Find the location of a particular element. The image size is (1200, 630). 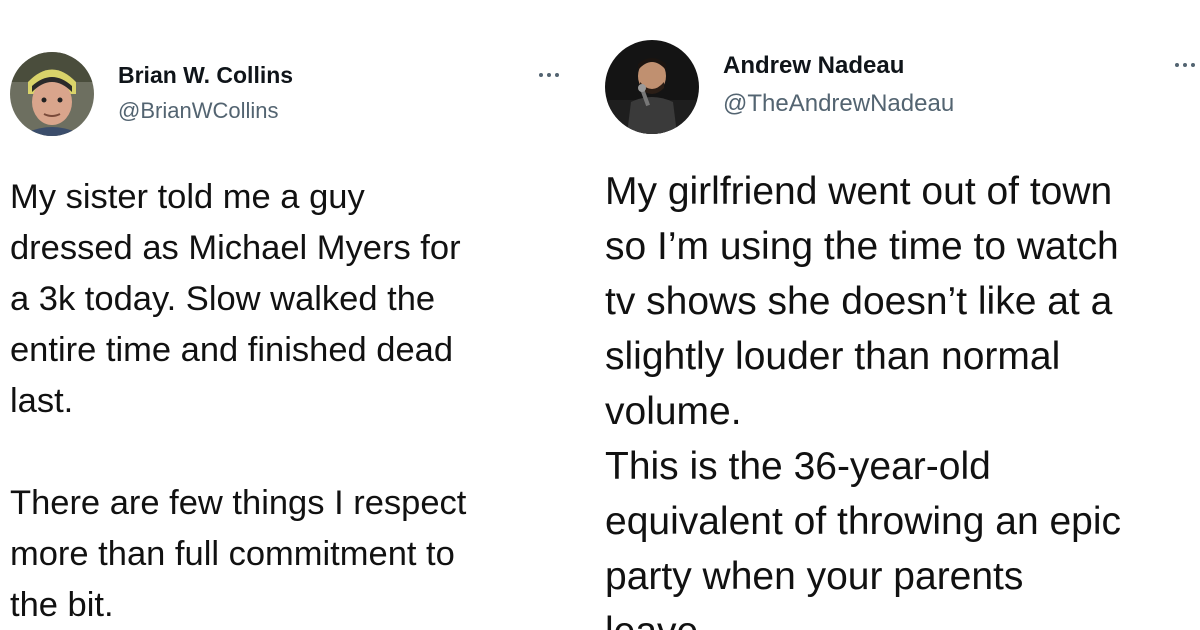

tweet-text-line: entire time and finished dead is located at coordinates (232, 350).